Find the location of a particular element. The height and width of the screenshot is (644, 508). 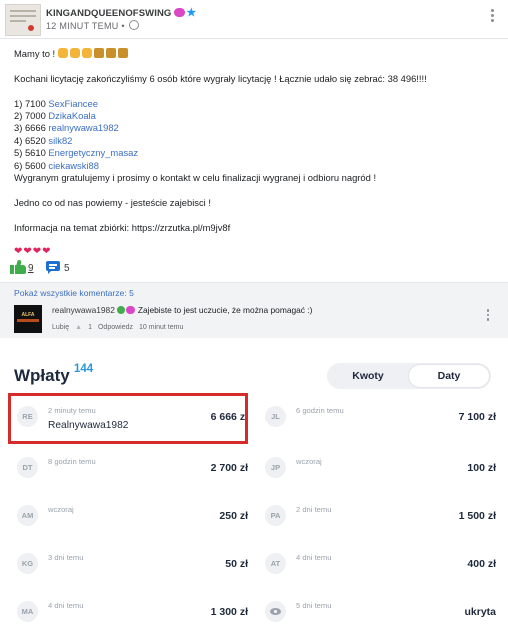

sort-by-date-button: Daty is located at coordinates (449, 376).